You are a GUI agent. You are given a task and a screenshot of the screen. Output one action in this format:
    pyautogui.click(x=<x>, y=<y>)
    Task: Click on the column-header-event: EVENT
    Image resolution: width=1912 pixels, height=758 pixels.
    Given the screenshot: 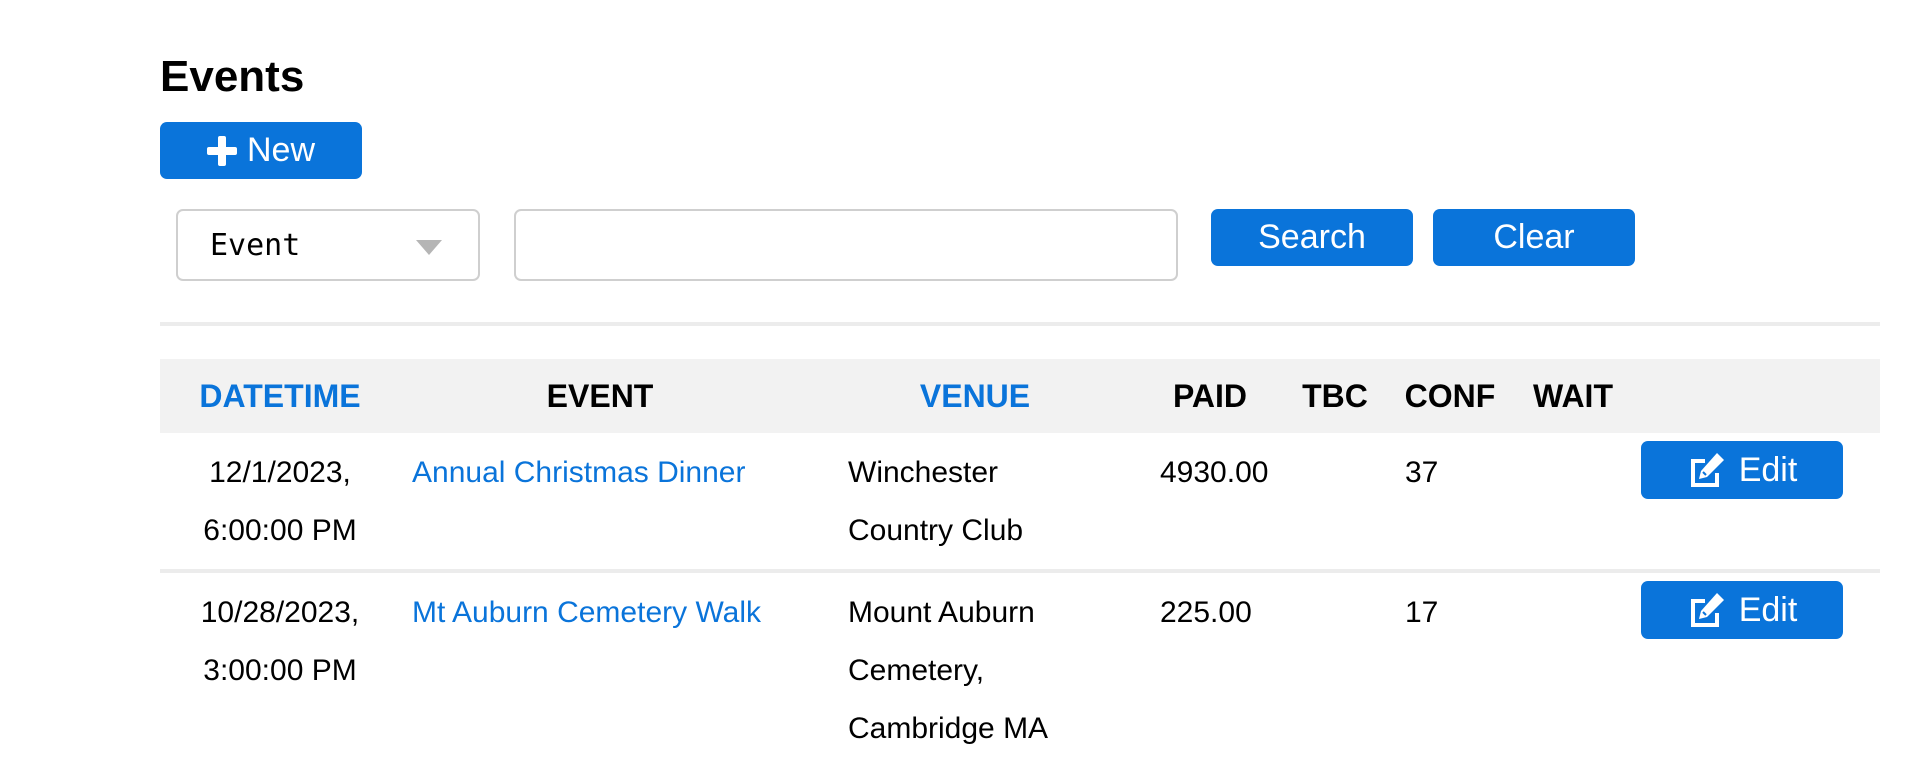 What is the action you would take?
    pyautogui.click(x=600, y=396)
    